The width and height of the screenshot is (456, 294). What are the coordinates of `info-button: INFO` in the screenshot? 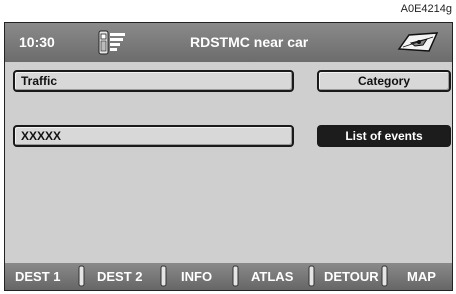 It's located at (196, 276).